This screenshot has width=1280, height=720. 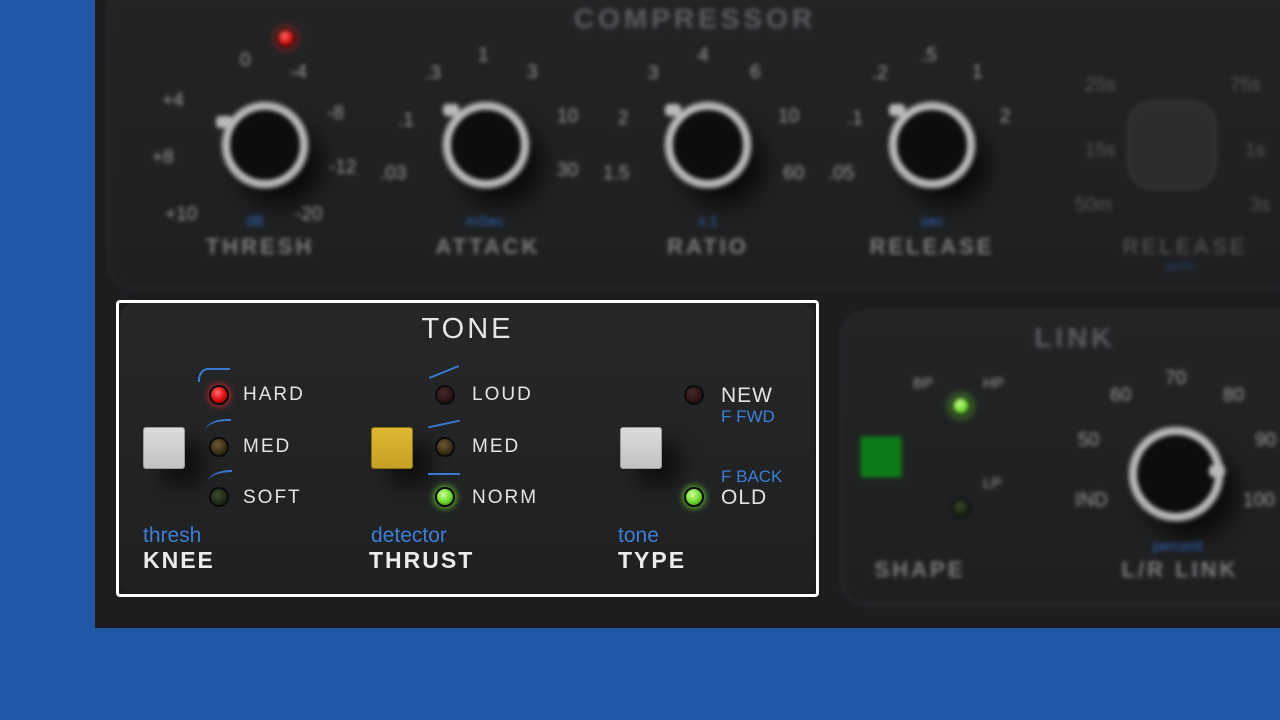 I want to click on ratio-unit: x:1, so click(x=707, y=221).